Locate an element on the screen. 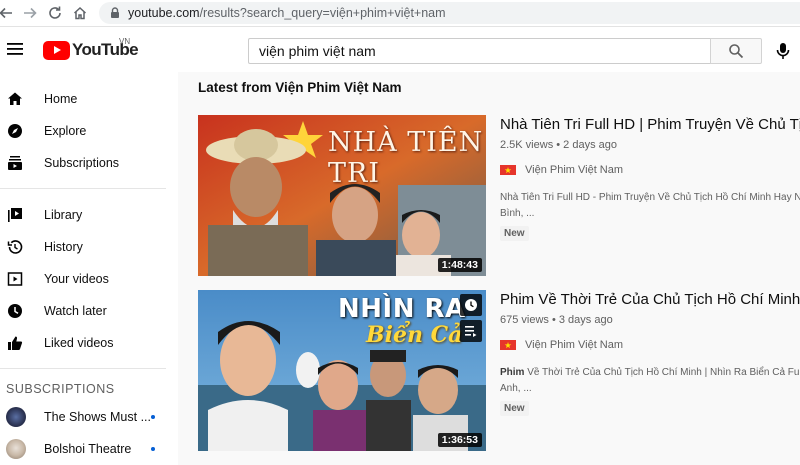 Image resolution: width=800 pixels, height=465 pixels. sidebar-item-history: History is located at coordinates (89, 247).